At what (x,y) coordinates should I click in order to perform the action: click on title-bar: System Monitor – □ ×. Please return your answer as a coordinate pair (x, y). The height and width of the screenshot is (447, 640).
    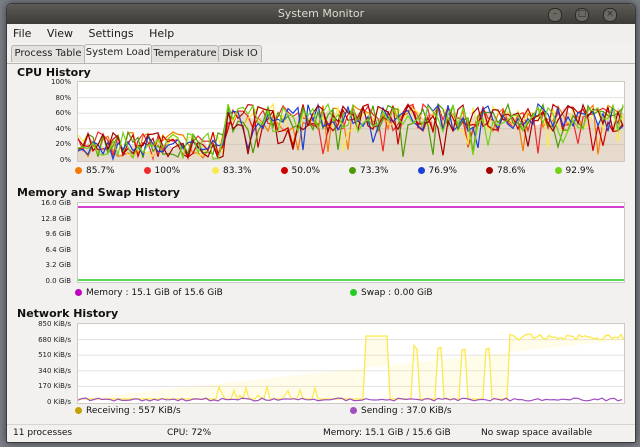
    Looking at the image, I should click on (321, 14).